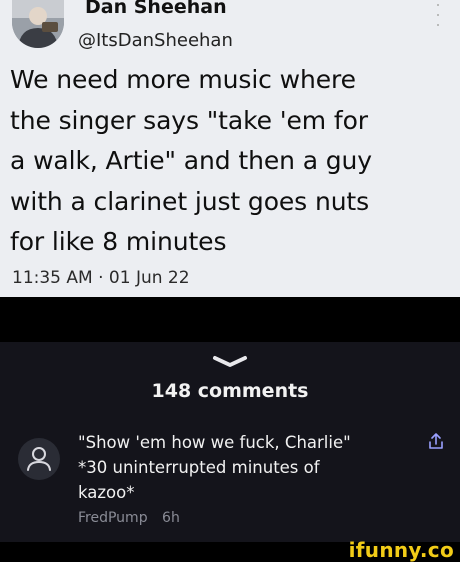 The height and width of the screenshot is (562, 460). Describe the element at coordinates (155, 40) in the screenshot. I see `author-handle: @ItsDanSheehan` at that location.